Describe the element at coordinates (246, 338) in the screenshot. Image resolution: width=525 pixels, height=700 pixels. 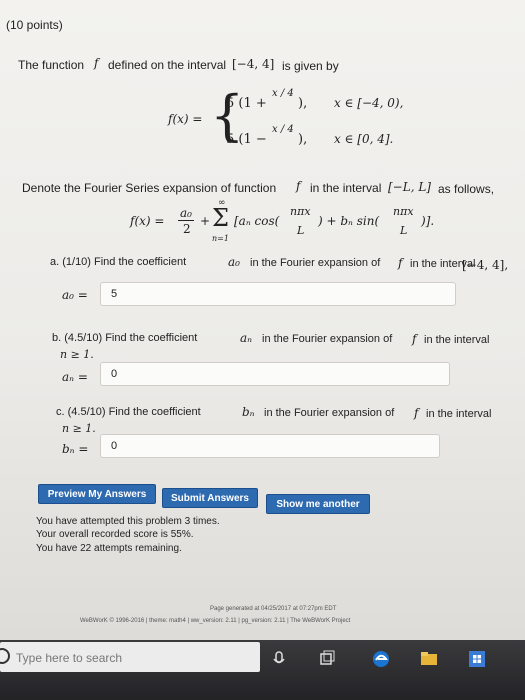
I see `part-b-var: aₙ` at that location.